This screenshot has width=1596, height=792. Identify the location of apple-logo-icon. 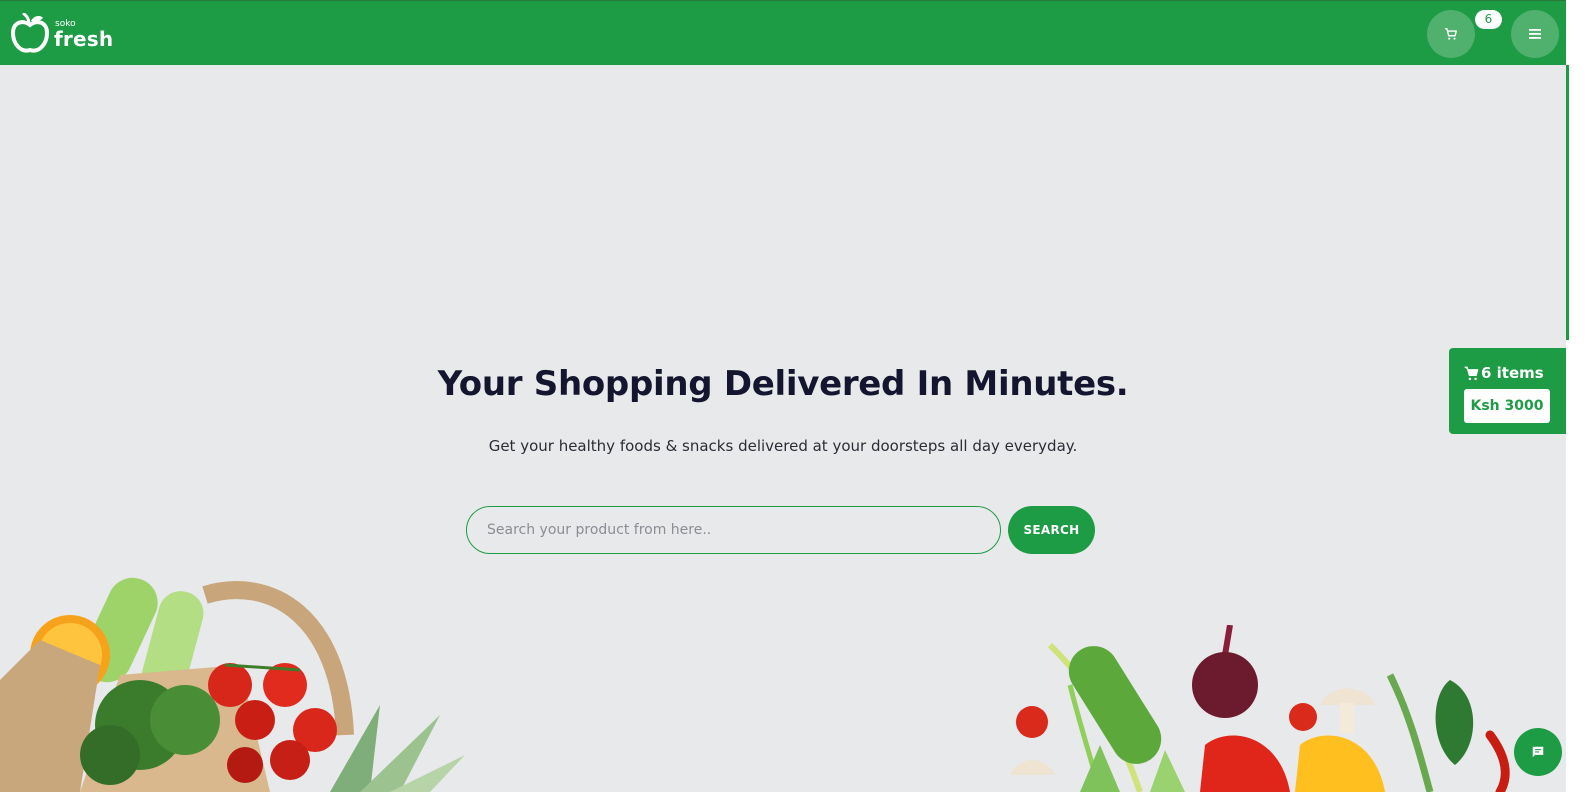
(30, 33).